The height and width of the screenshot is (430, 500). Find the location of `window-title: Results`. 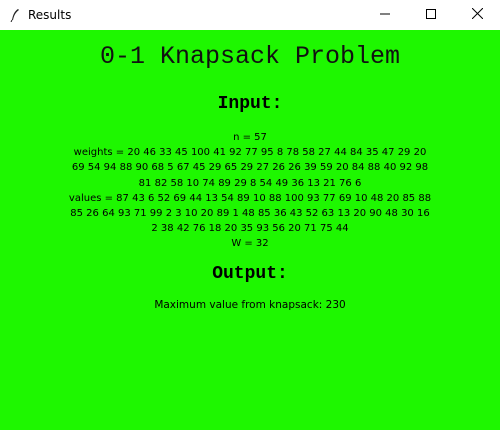

window-title: Results is located at coordinates (50, 15).